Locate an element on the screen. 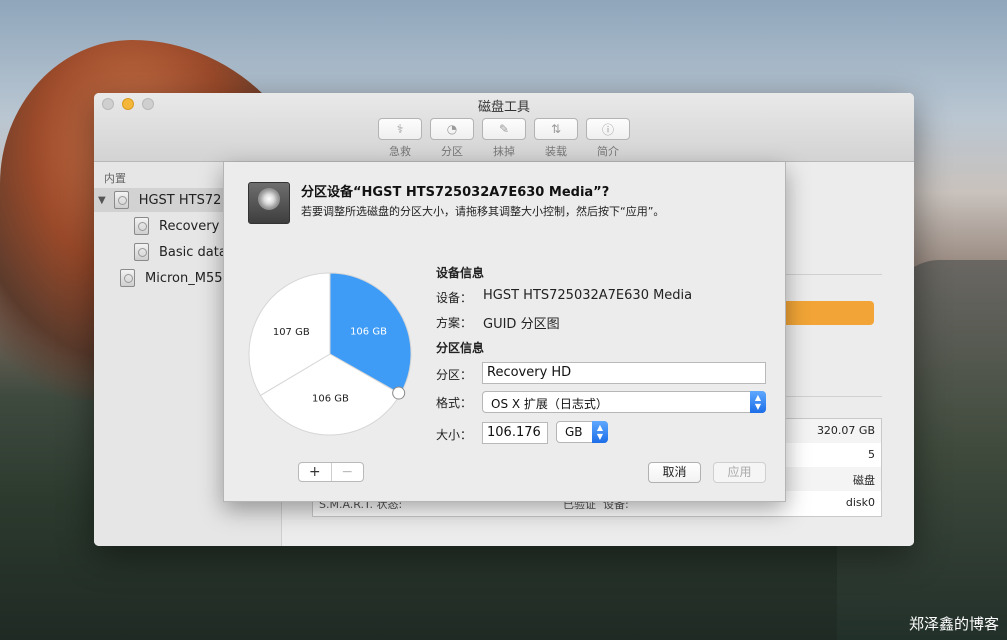 This screenshot has width=1007, height=640. apply-button: 应用 is located at coordinates (739, 472).